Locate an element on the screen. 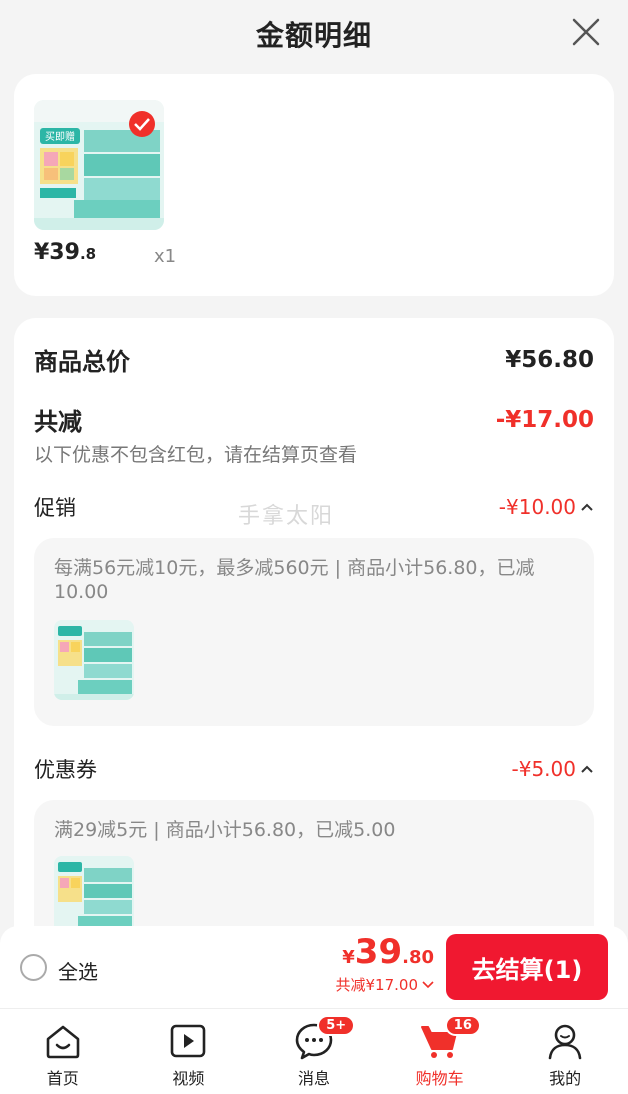 Image resolution: width=628 pixels, height=1094 pixels. tab-video: 视频 is located at coordinates (189, 1051).